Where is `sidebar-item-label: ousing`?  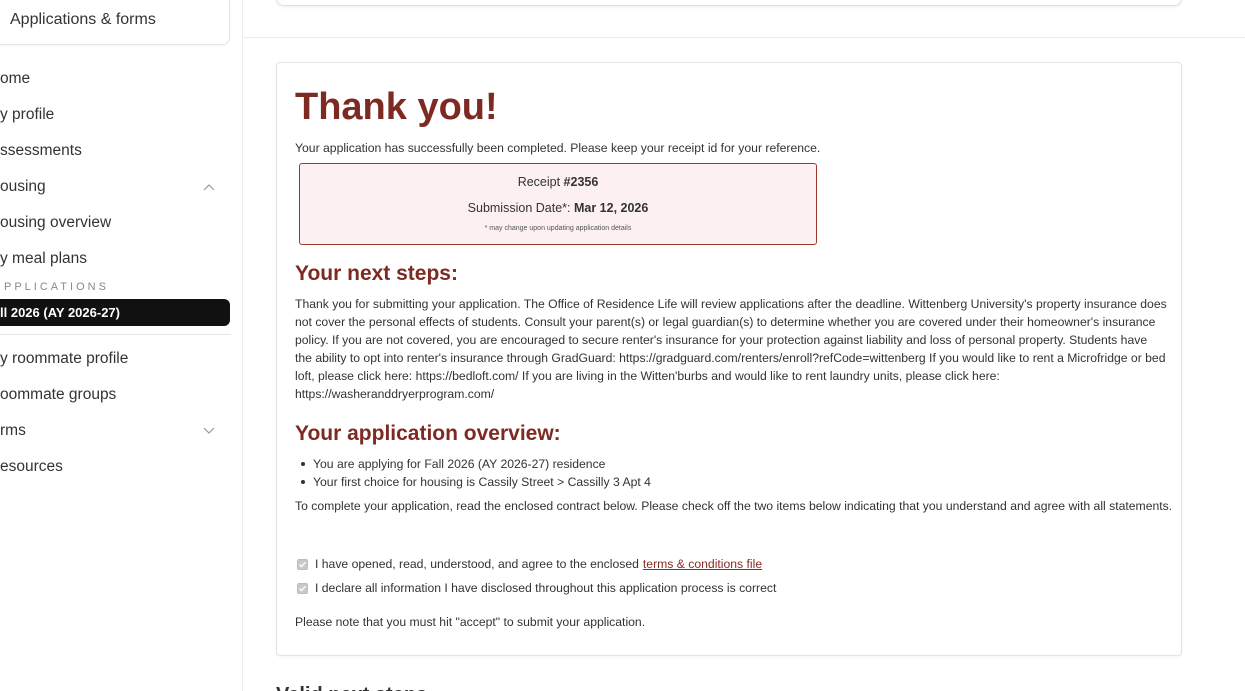 sidebar-item-label: ousing is located at coordinates (23, 186).